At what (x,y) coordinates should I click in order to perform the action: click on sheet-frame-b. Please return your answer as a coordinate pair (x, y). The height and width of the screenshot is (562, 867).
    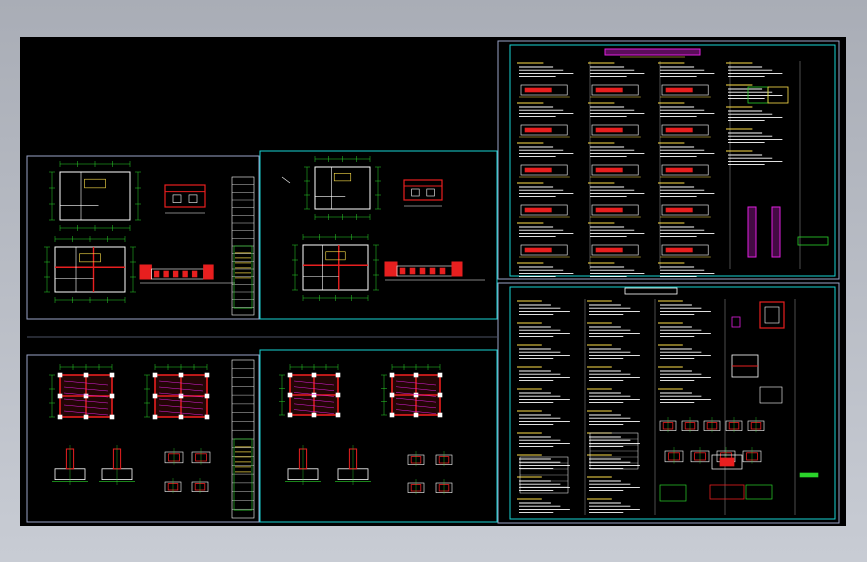
    Looking at the image, I should click on (378, 235).